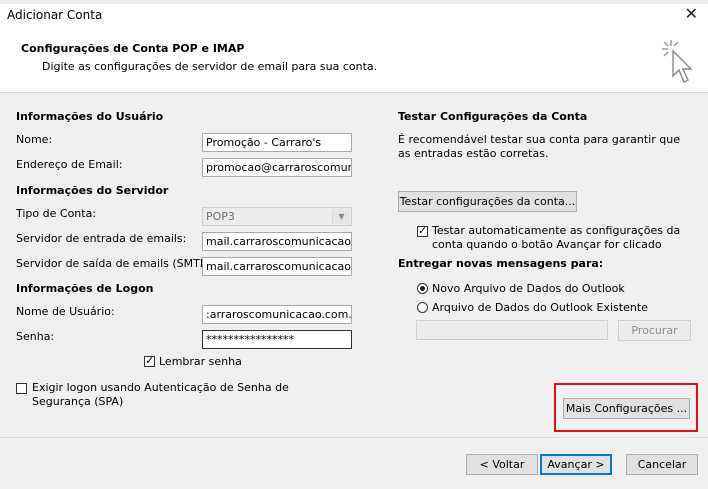 Image resolution: width=708 pixels, height=489 pixels. What do you see at coordinates (56, 213) in the screenshot?
I see `account-type-label: Tipo de Conta:` at bounding box center [56, 213].